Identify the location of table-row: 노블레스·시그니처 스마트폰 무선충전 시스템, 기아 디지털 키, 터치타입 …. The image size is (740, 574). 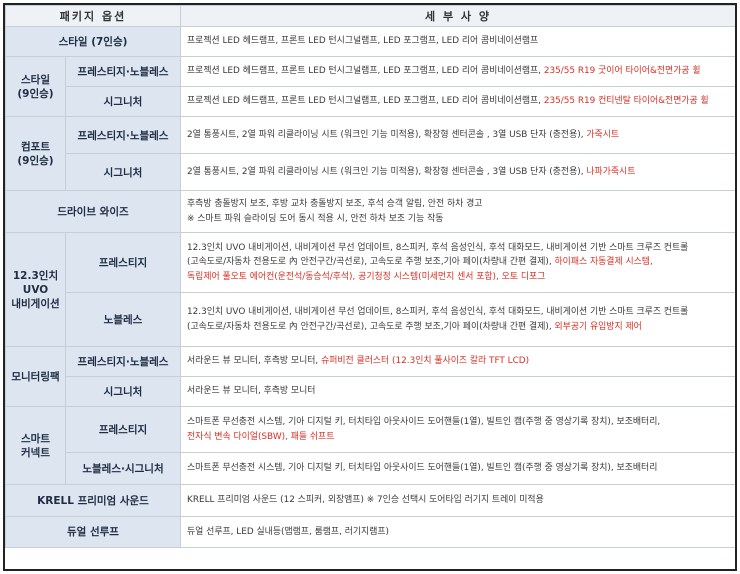
(370, 468).